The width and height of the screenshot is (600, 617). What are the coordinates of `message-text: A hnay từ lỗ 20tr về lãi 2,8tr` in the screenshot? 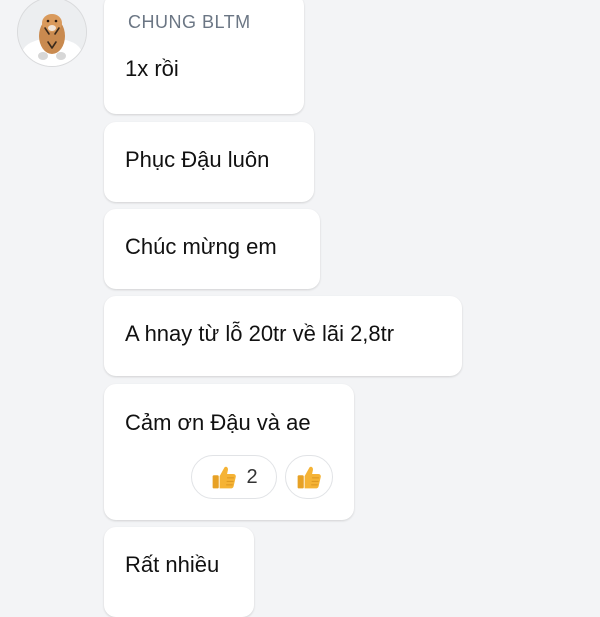 It's located at (260, 333).